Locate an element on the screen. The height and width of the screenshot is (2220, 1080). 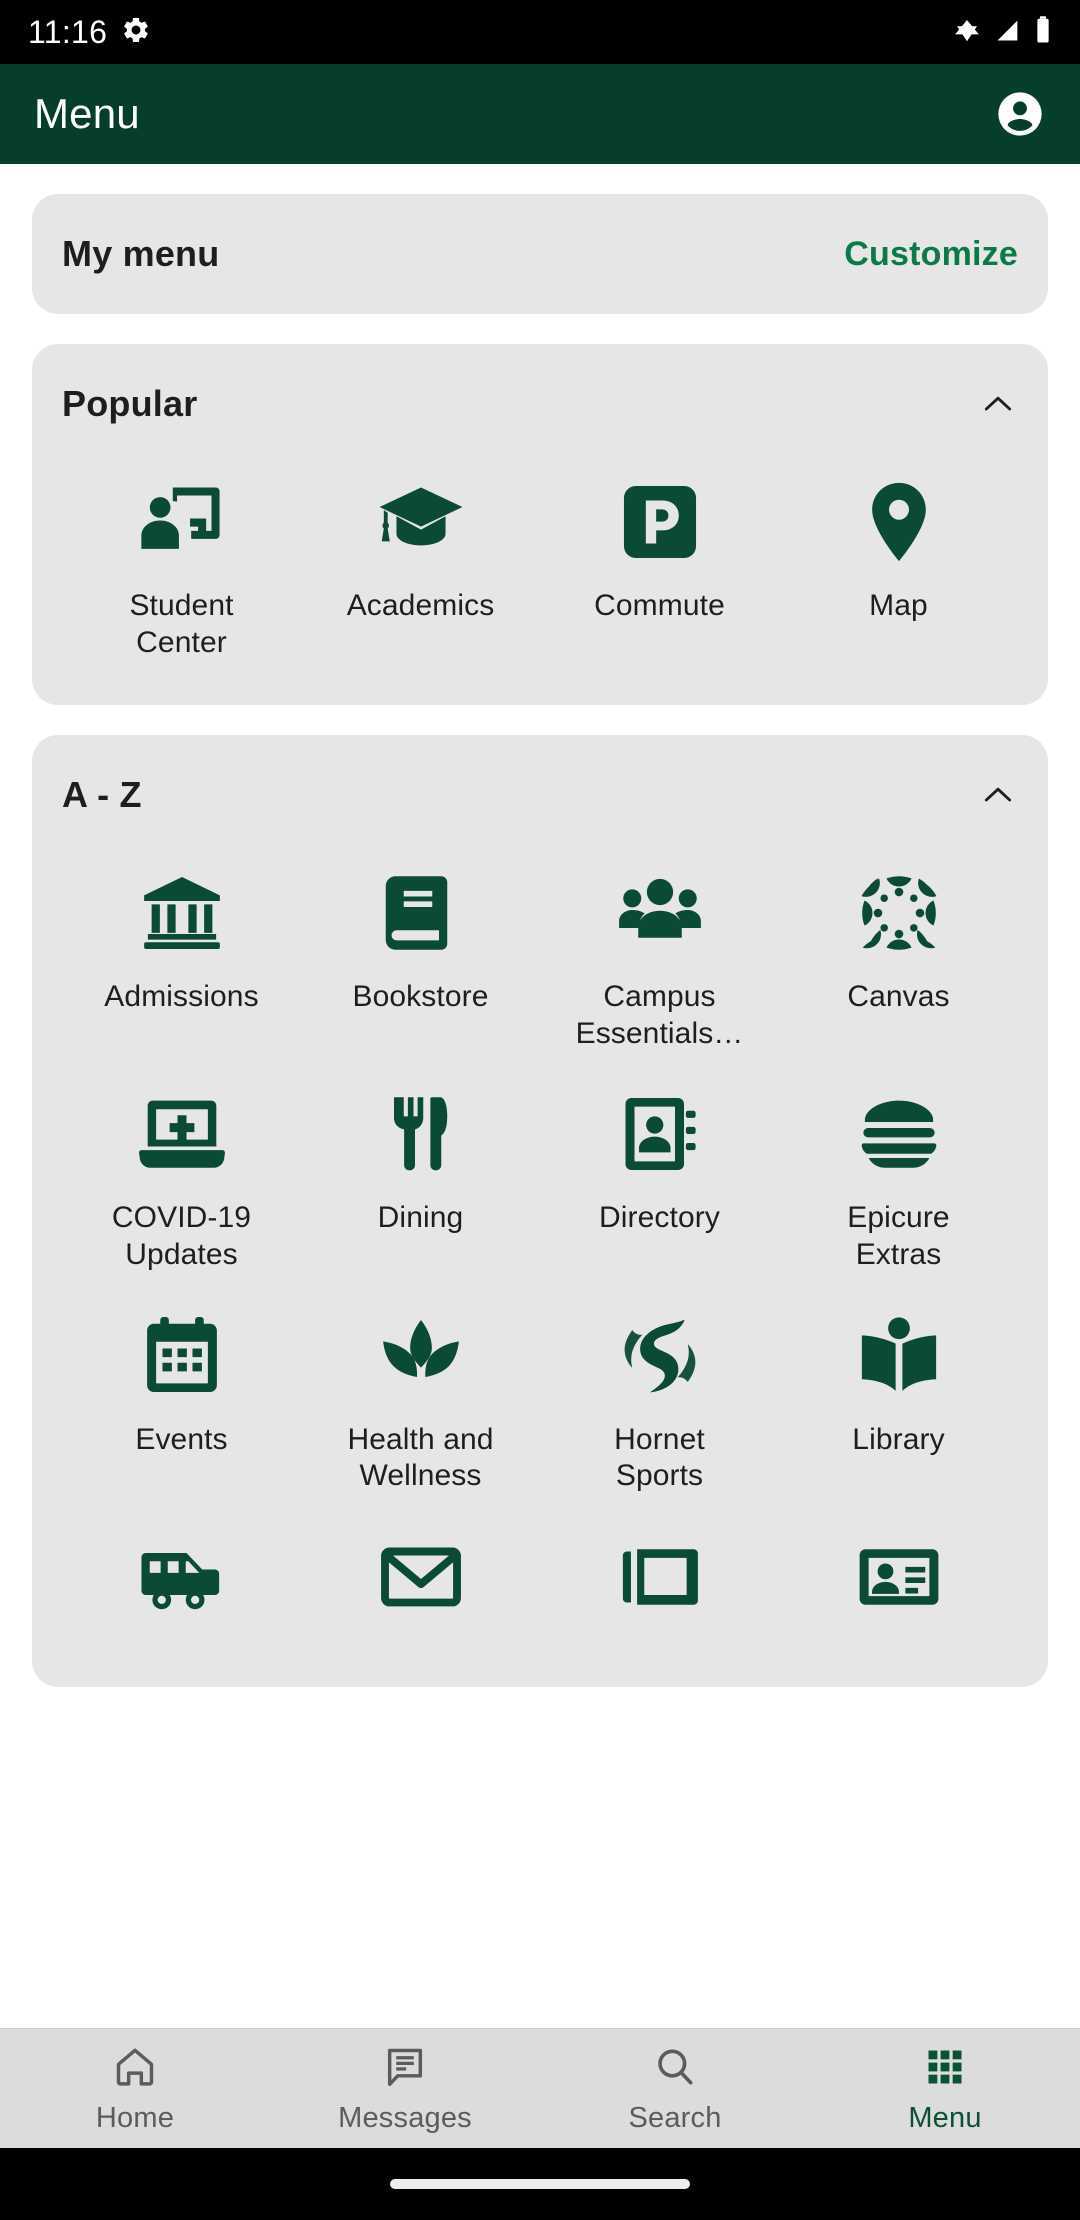
settings-gear-icon is located at coordinates (136, 32).